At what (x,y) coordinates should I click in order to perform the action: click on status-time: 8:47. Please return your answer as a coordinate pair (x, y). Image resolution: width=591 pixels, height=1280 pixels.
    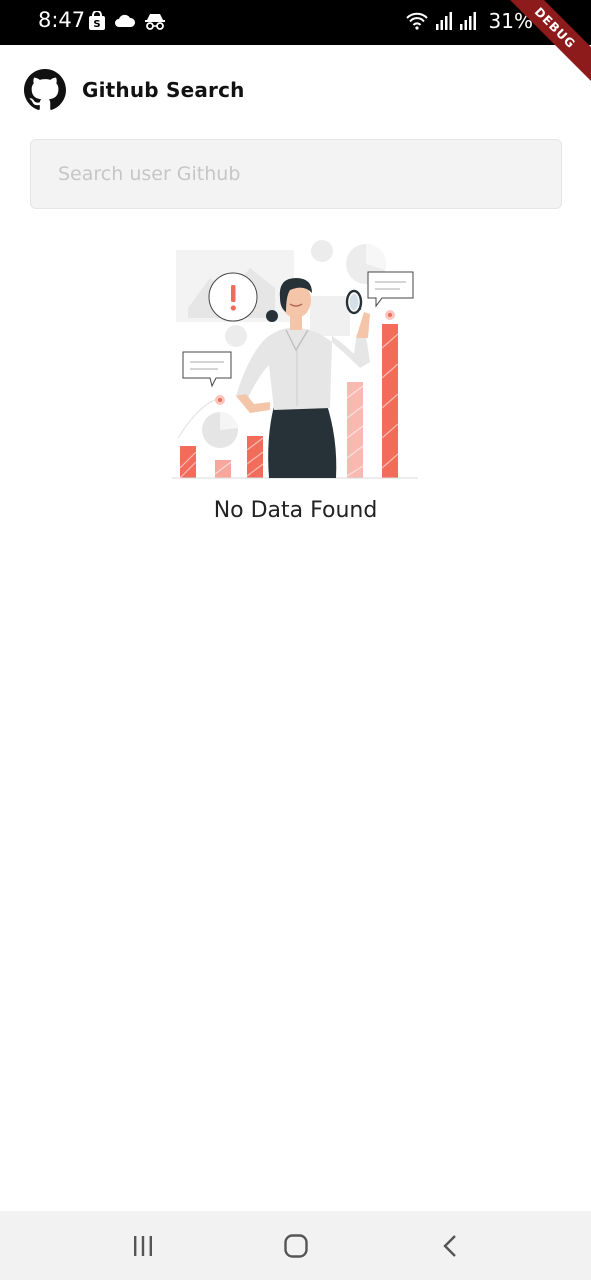
    Looking at the image, I should click on (62, 20).